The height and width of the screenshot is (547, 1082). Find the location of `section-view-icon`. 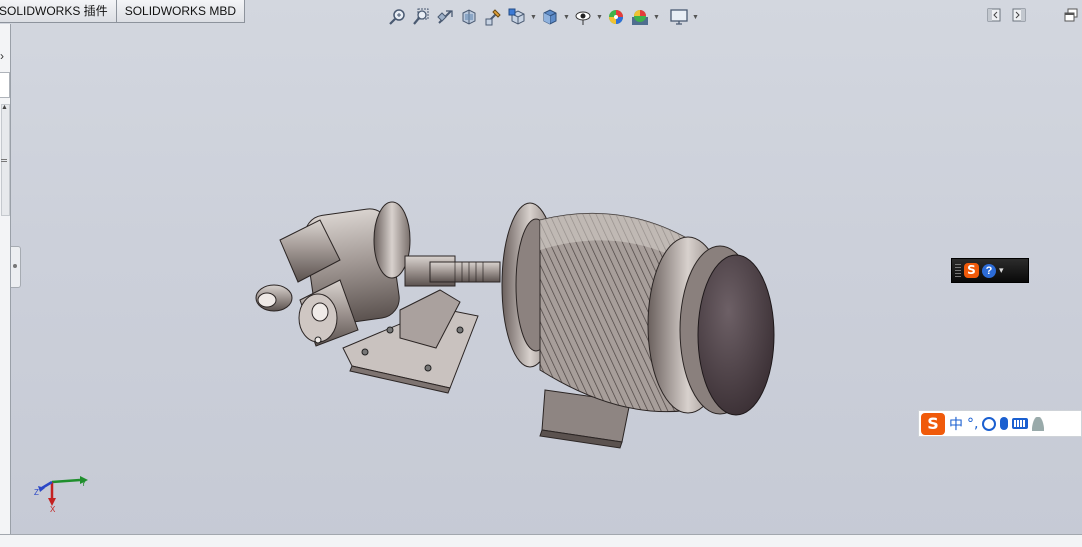

section-view-icon is located at coordinates (469, 17).